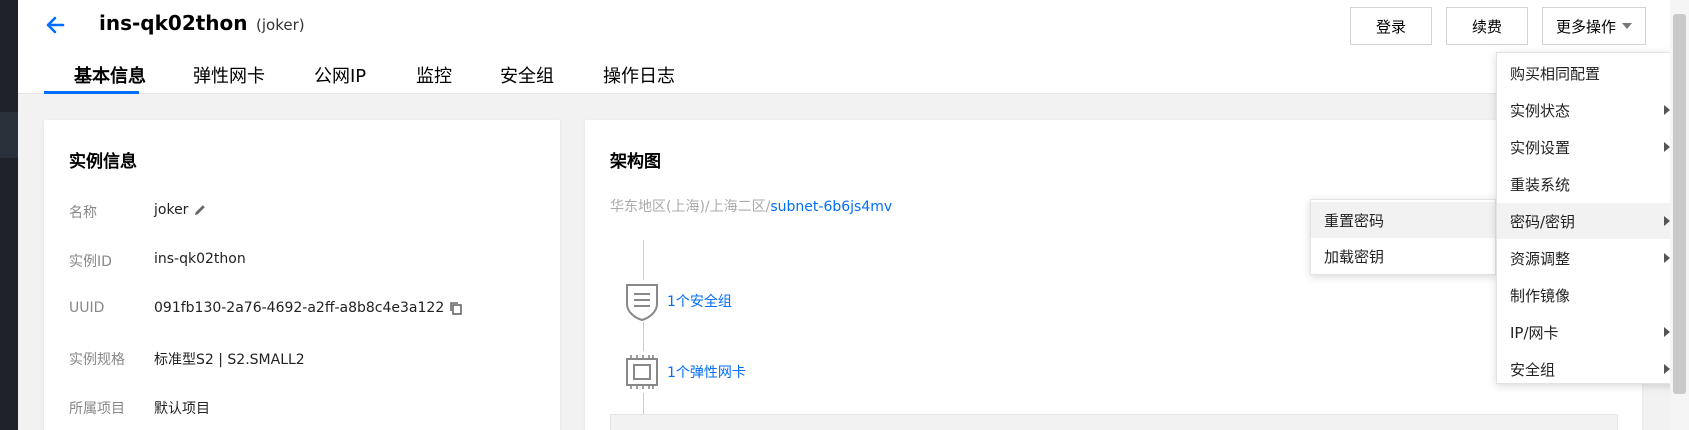  What do you see at coordinates (91, 92) in the screenshot?
I see `active-tab-underline` at bounding box center [91, 92].